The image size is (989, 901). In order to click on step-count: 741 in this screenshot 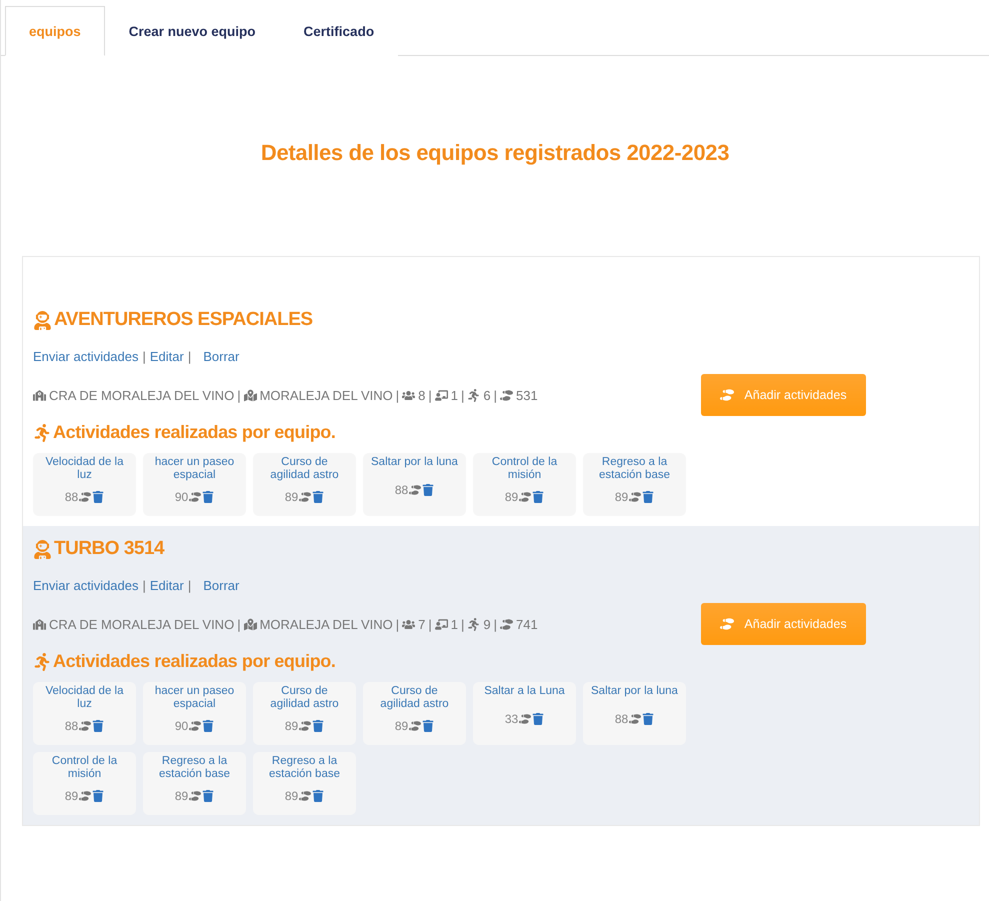, I will do `click(527, 624)`.